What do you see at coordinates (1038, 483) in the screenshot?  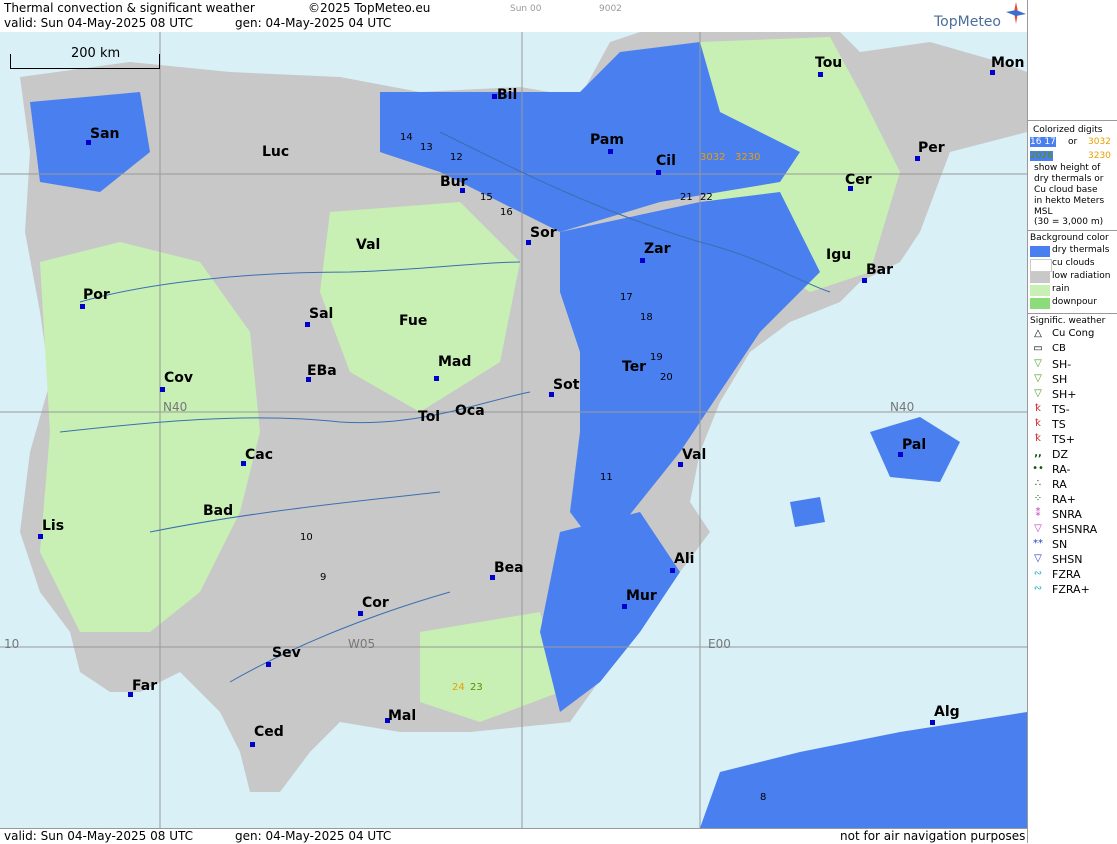 I see `rain-icon: ∴` at bounding box center [1038, 483].